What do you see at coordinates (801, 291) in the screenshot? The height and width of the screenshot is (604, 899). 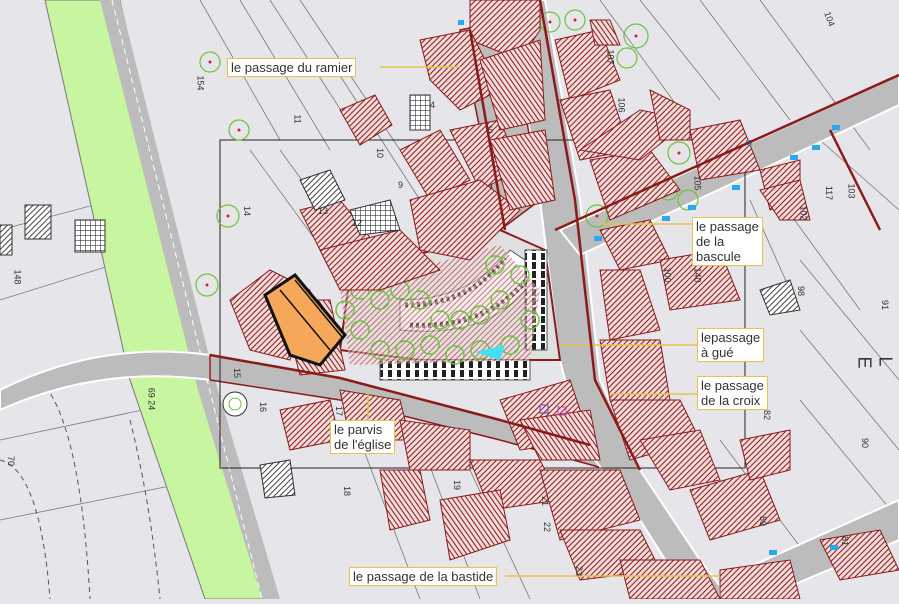 I see `parcel-number: 98` at bounding box center [801, 291].